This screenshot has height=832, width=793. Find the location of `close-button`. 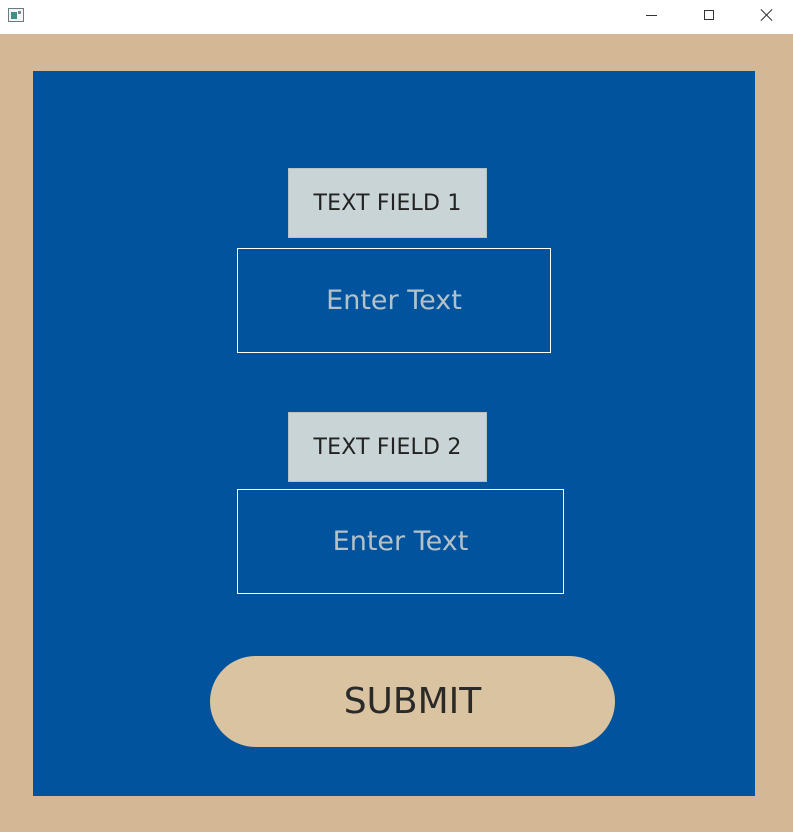

close-button is located at coordinates (765, 15).